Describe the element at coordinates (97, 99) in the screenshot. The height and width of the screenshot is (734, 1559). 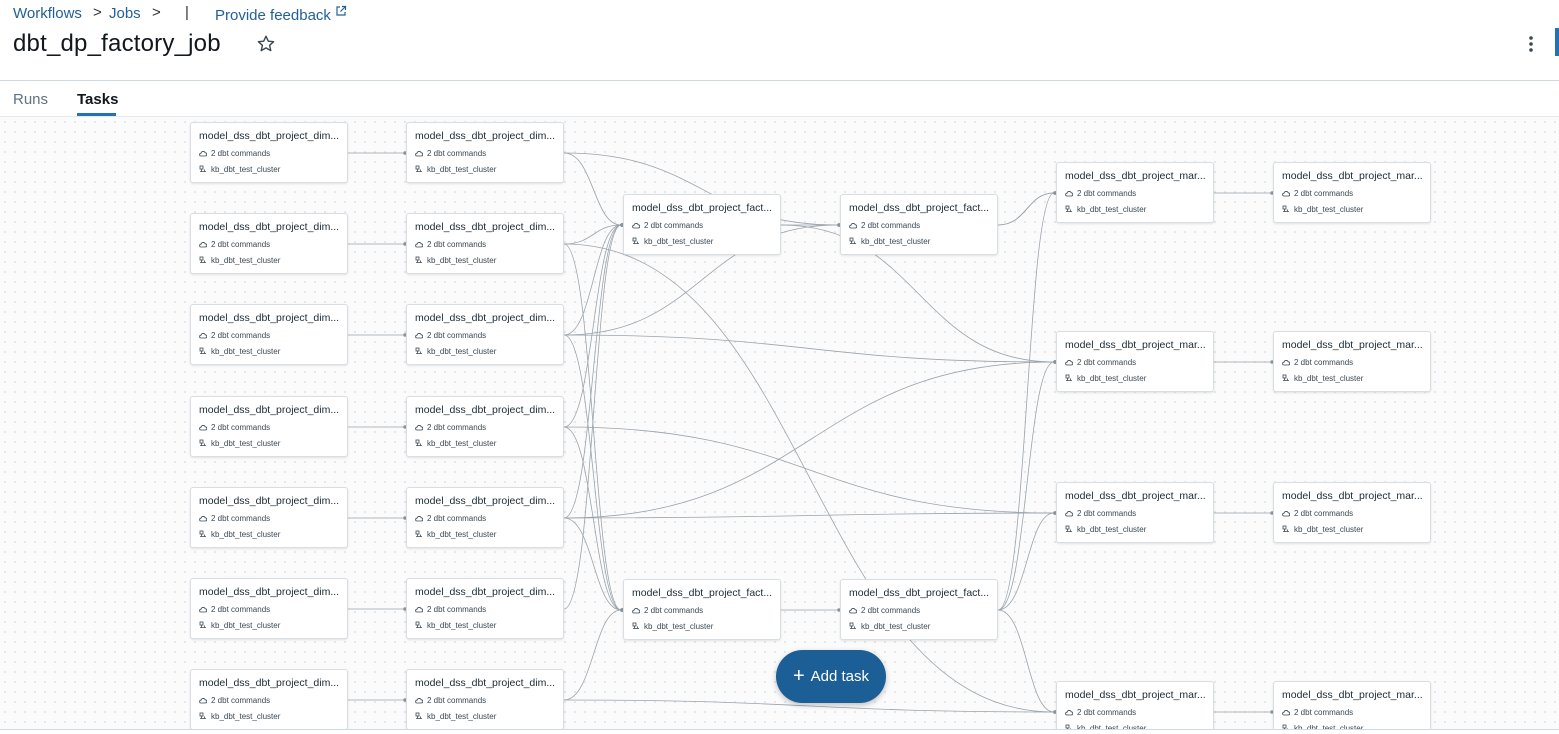
I see `tab-tasks: Tasks` at that location.